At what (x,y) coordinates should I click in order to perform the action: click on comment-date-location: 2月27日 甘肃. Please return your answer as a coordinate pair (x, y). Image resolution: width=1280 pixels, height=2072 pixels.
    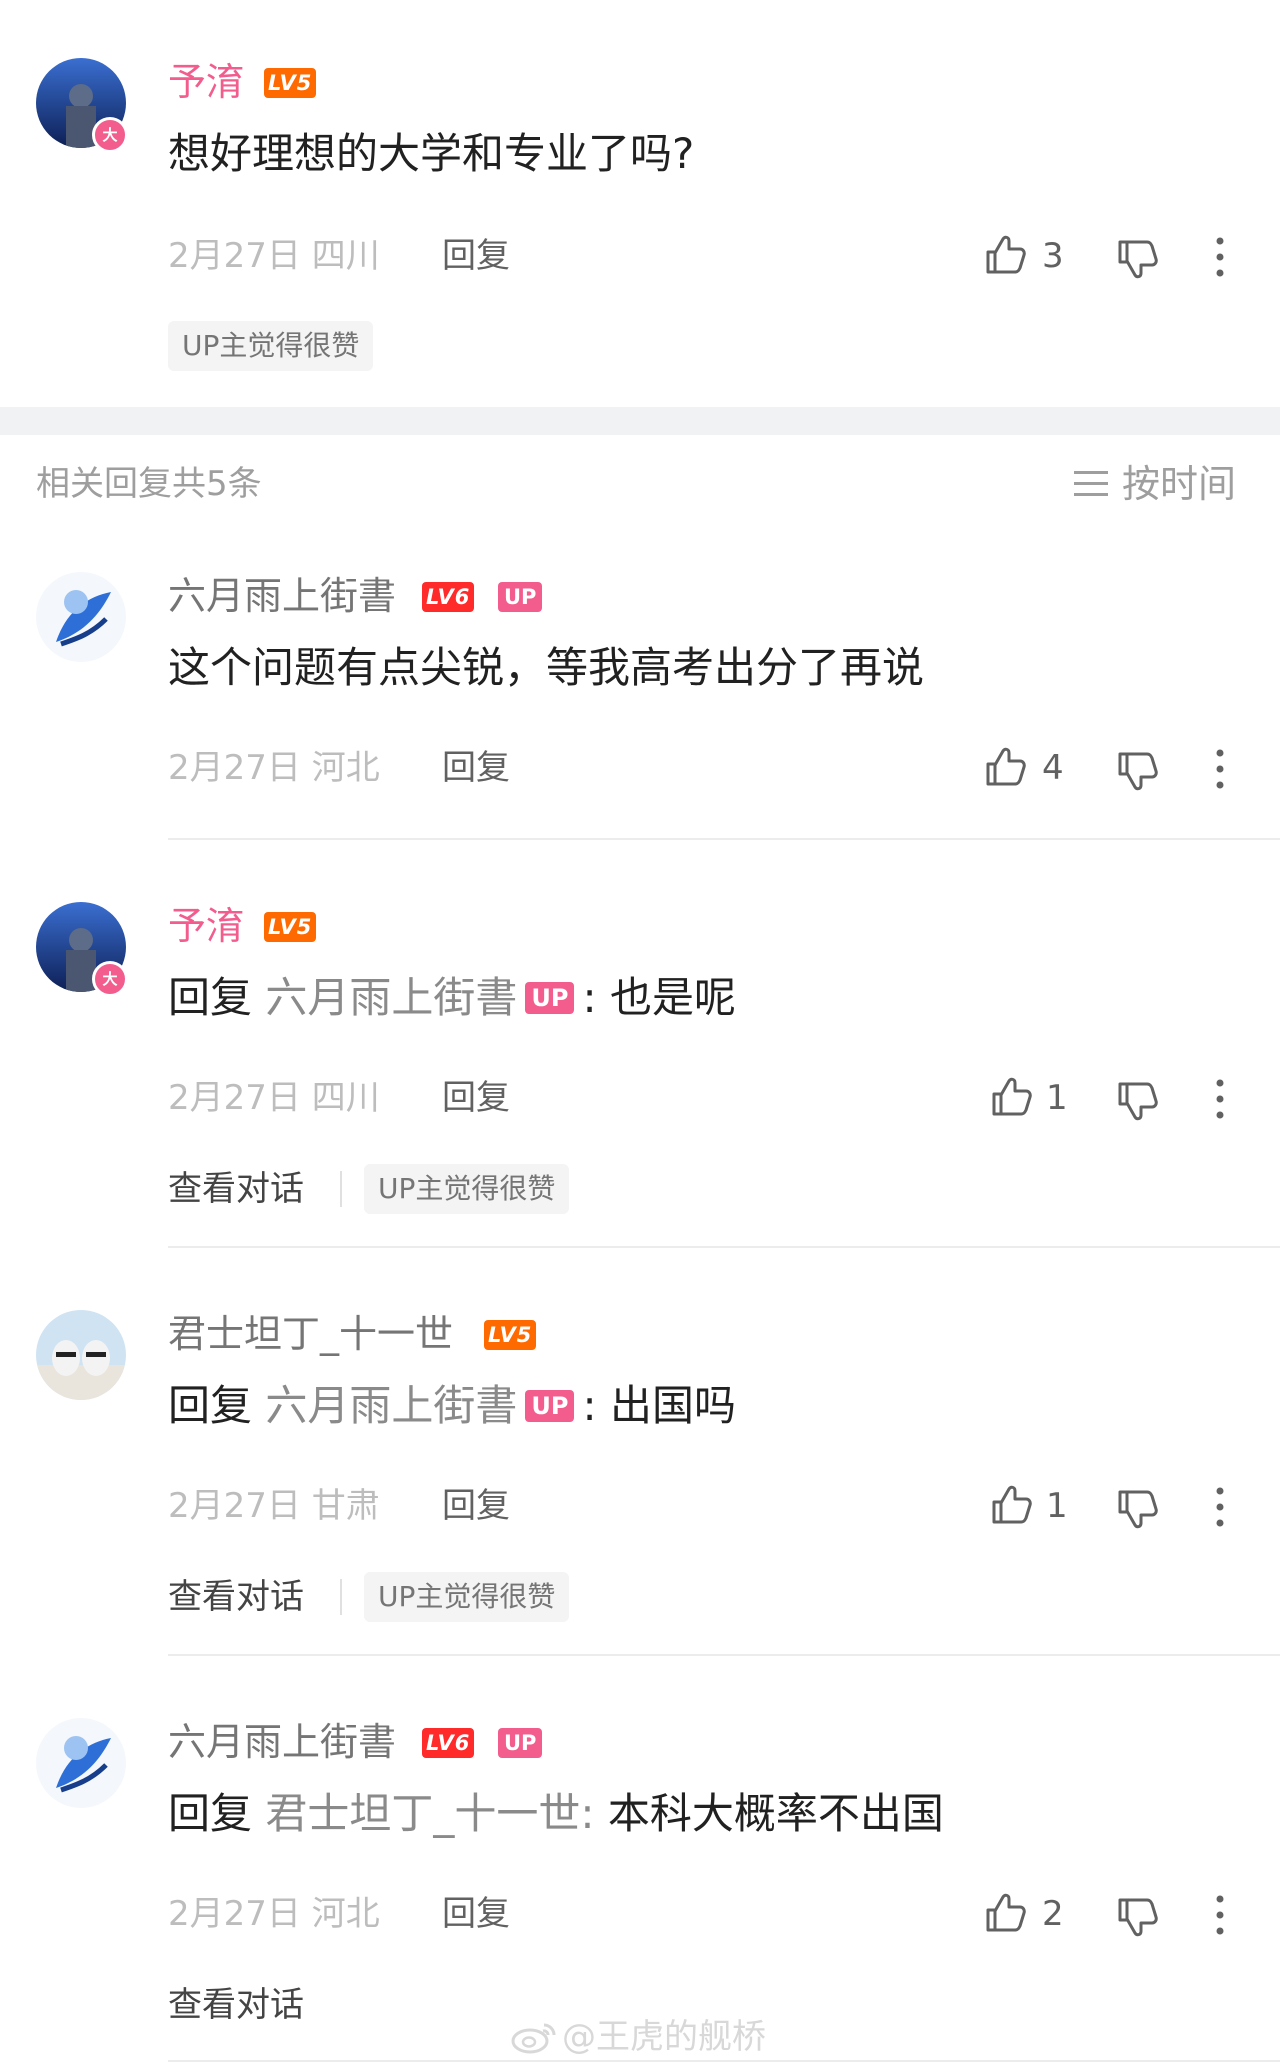
    Looking at the image, I should click on (274, 1506).